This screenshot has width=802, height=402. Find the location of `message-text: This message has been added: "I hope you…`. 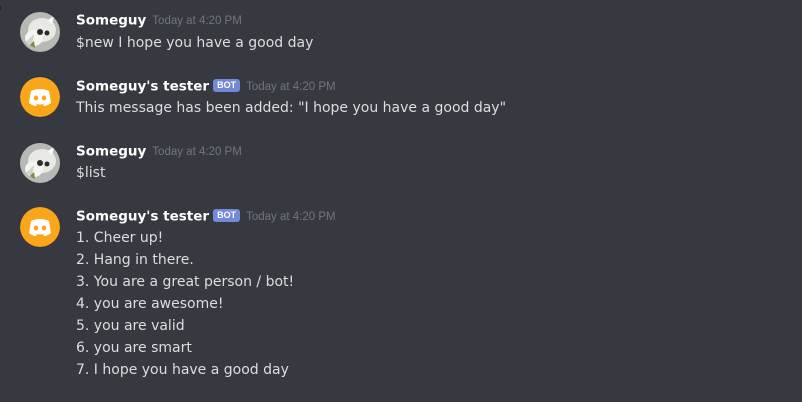

message-text: This message has been added: "I hope you… is located at coordinates (291, 108).